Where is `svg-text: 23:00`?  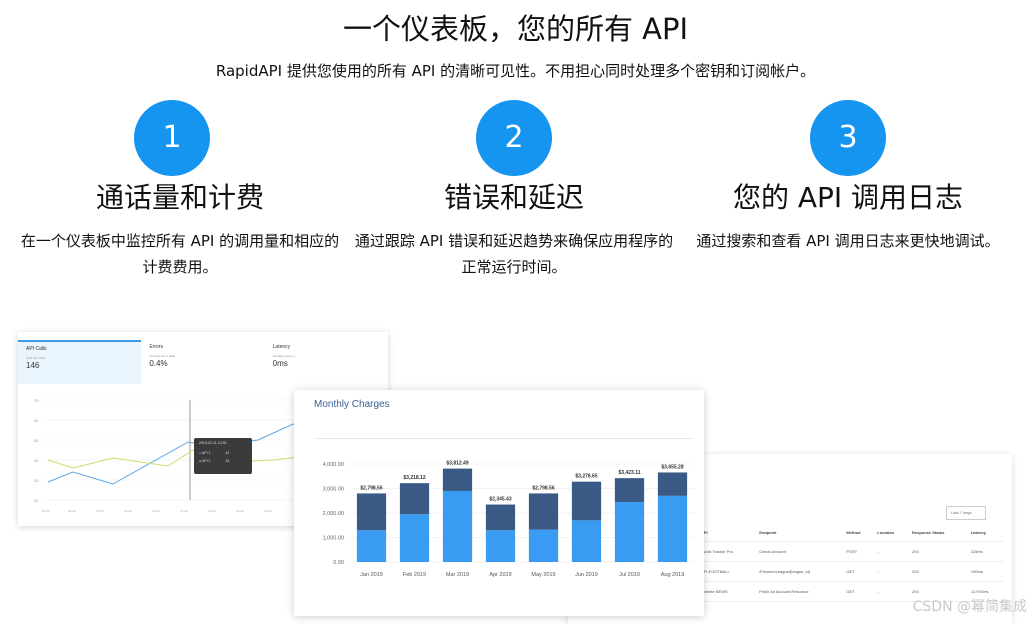
svg-text: 23:00 is located at coordinates (240, 511).